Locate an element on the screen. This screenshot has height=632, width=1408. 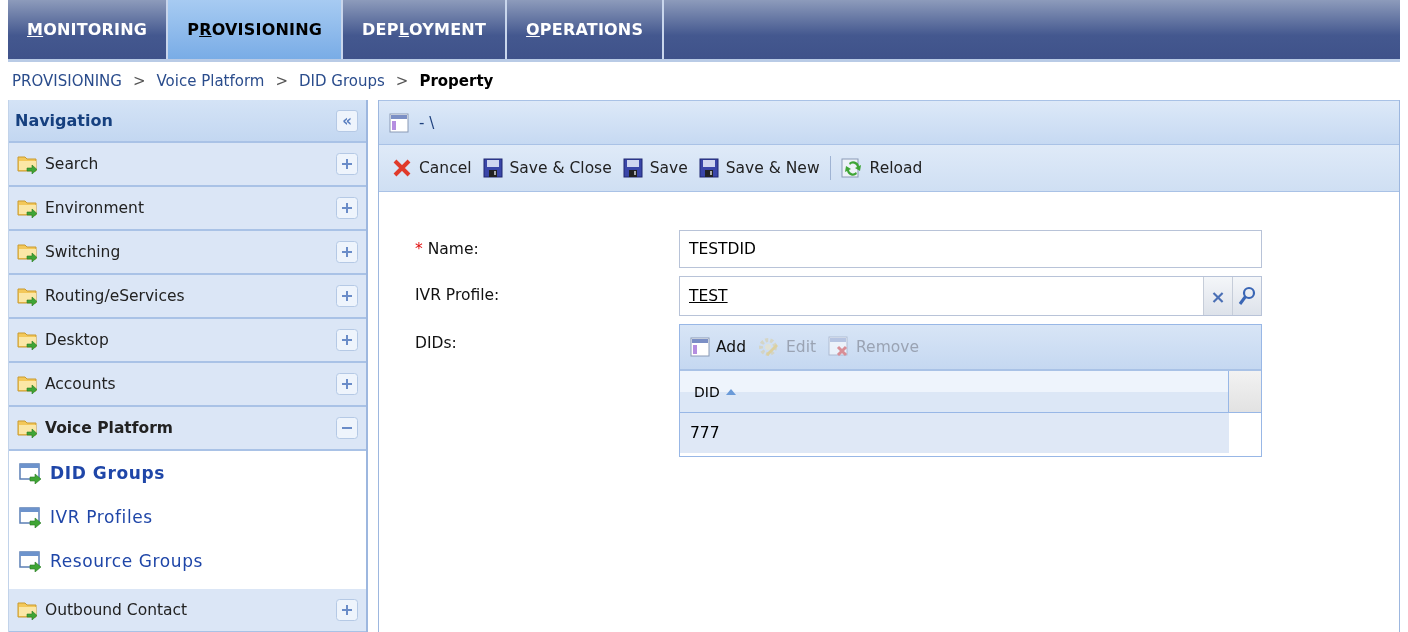
gear-pencil-icon is located at coordinates (769, 347).